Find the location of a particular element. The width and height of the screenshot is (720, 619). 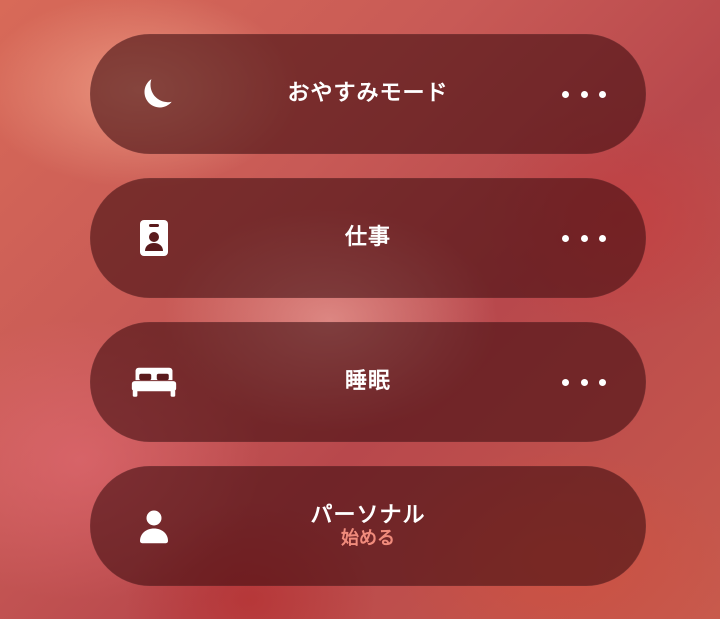

focus-label-group: 仕事 is located at coordinates (368, 238).